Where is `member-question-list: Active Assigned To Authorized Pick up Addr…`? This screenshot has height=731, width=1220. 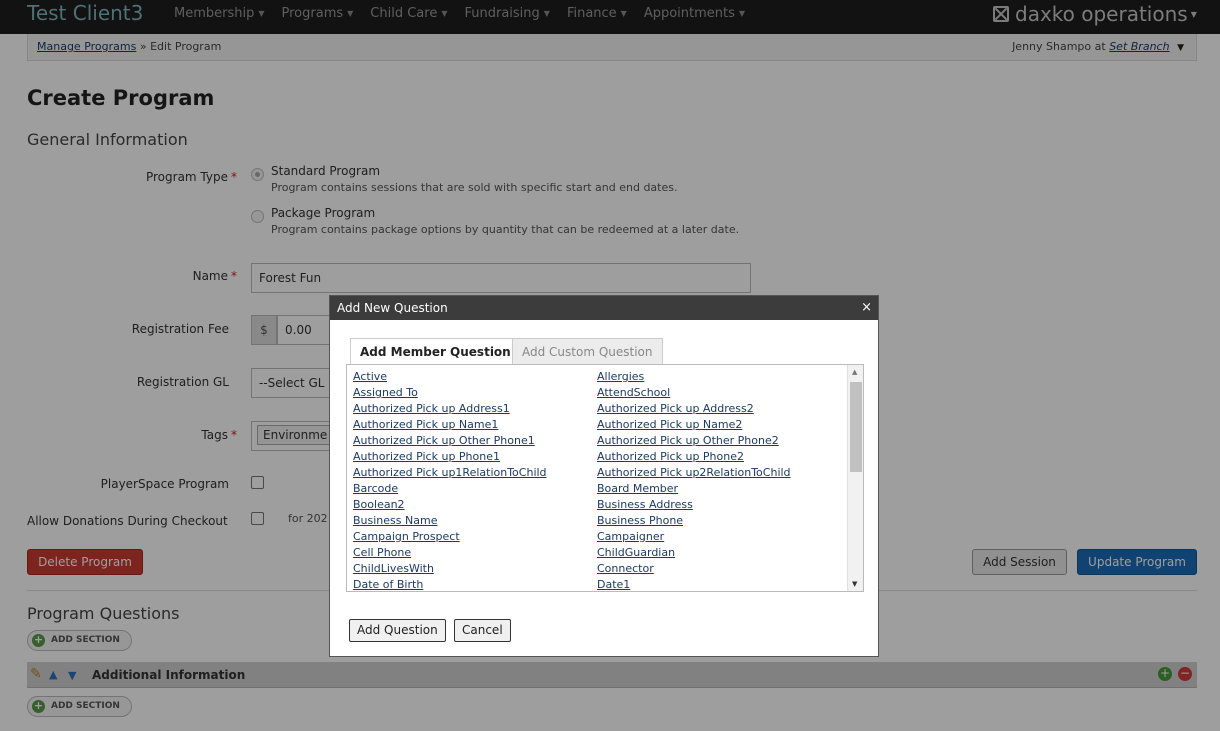
member-question-list: Active Assigned To Authorized Pick up Addr… is located at coordinates (605, 478).